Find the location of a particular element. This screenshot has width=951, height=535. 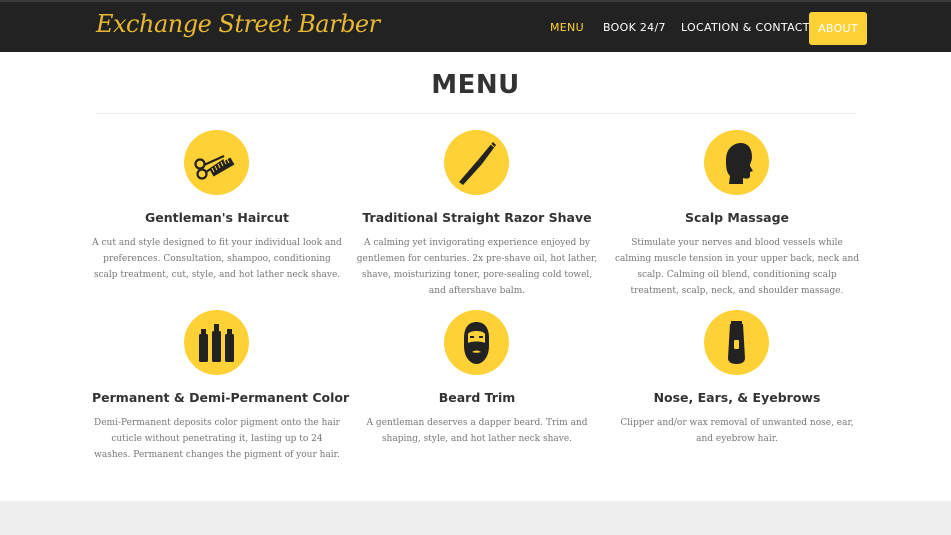

service-title: Nose, Ears, & Eyebrows is located at coordinates (737, 397).